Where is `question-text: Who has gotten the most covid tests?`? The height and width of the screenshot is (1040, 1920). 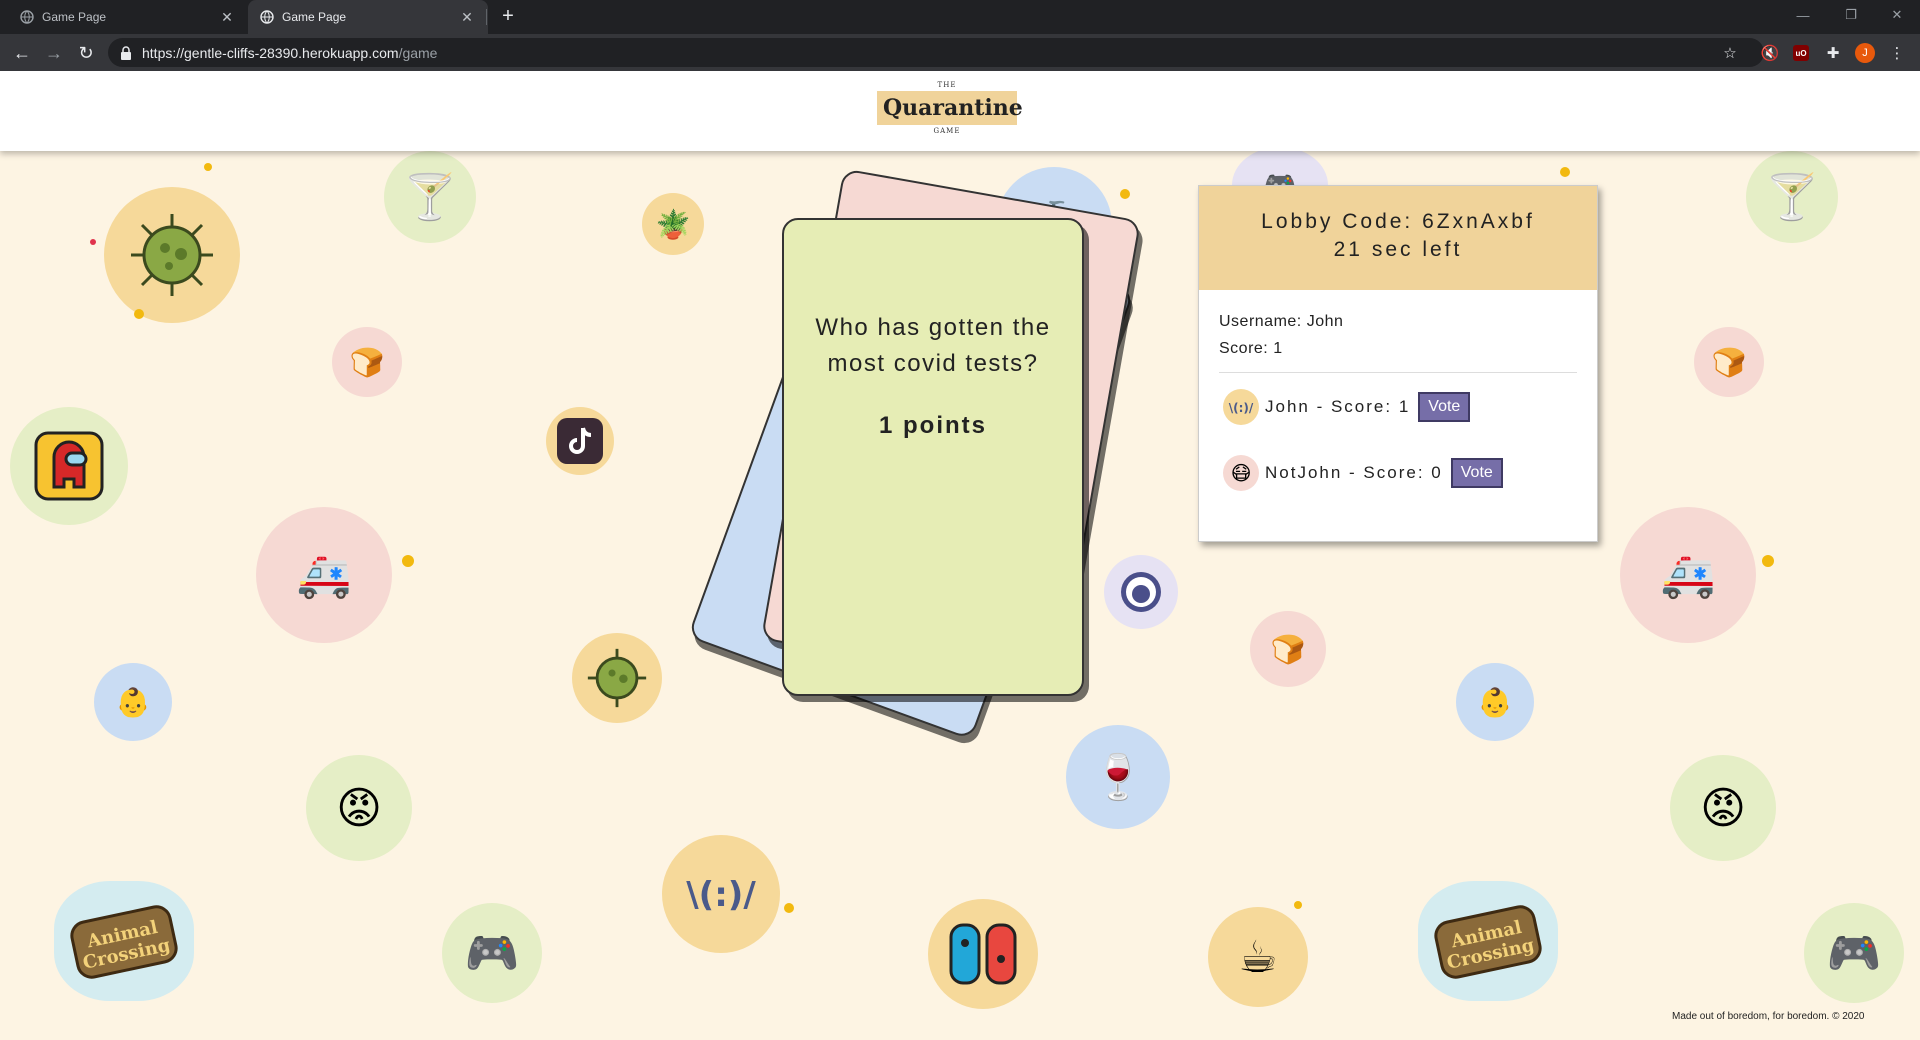
question-text: Who has gotten the most covid tests? is located at coordinates (933, 345).